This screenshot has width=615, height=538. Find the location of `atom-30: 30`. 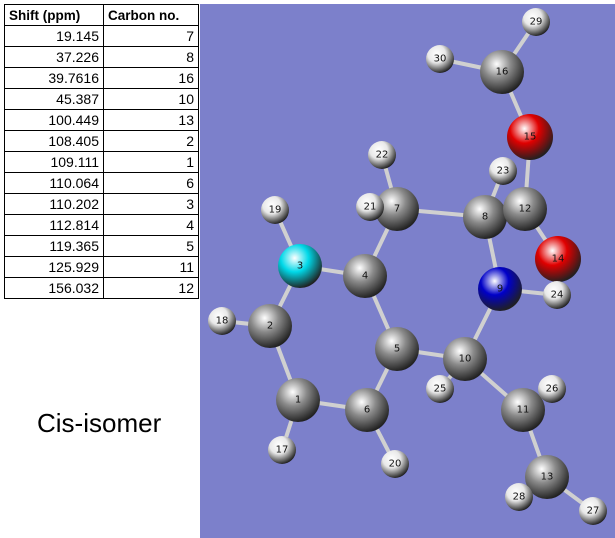

atom-30: 30 is located at coordinates (440, 59).